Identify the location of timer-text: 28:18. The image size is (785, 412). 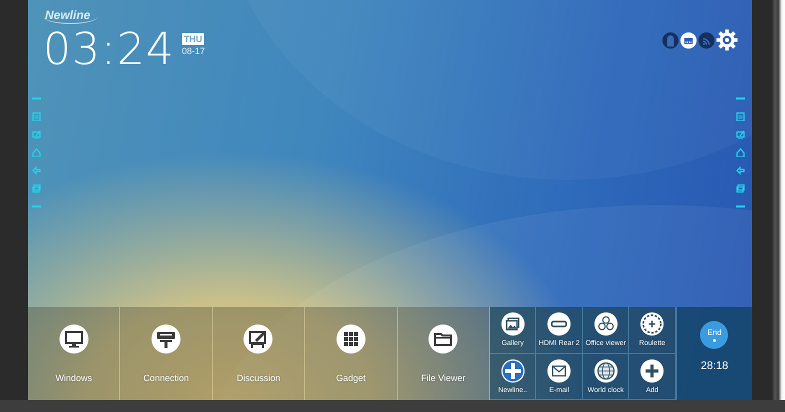
(714, 366).